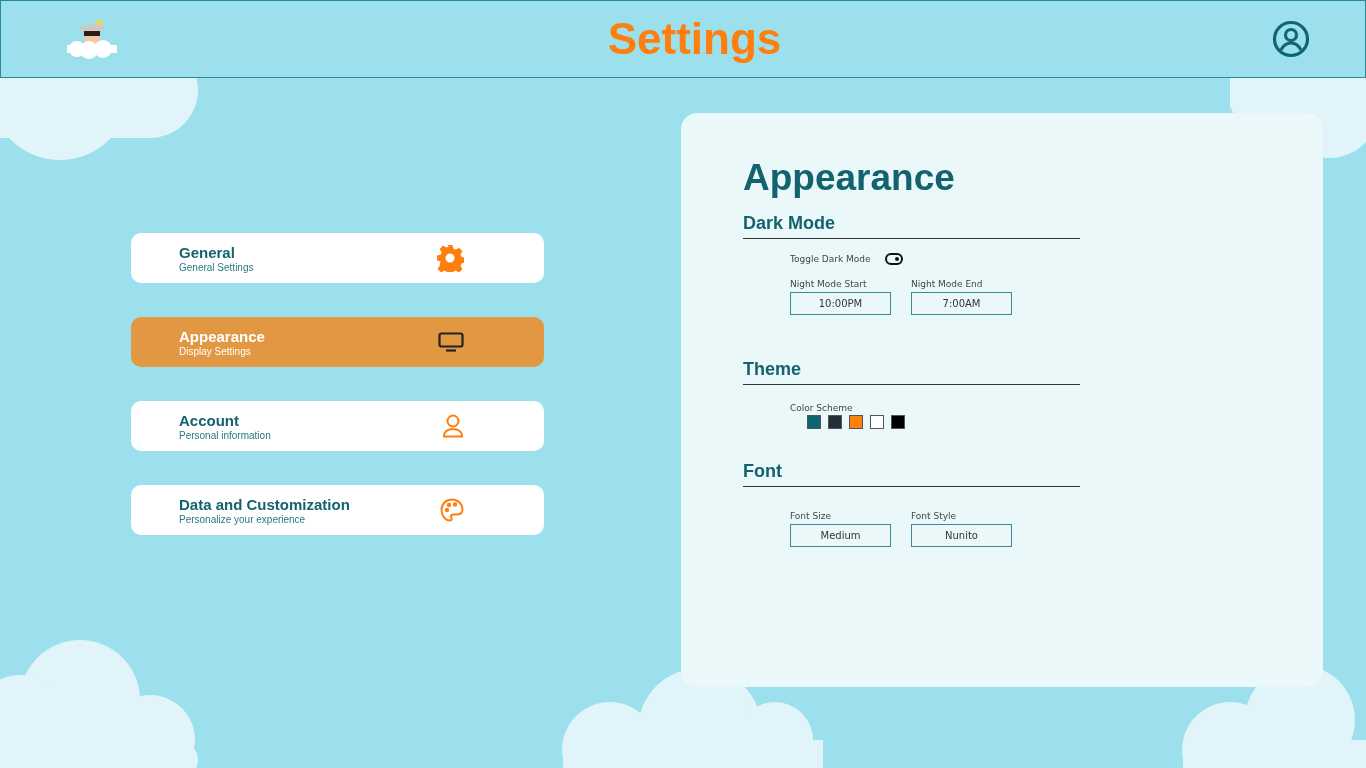  I want to click on input-field: 10:00PM, so click(840, 303).